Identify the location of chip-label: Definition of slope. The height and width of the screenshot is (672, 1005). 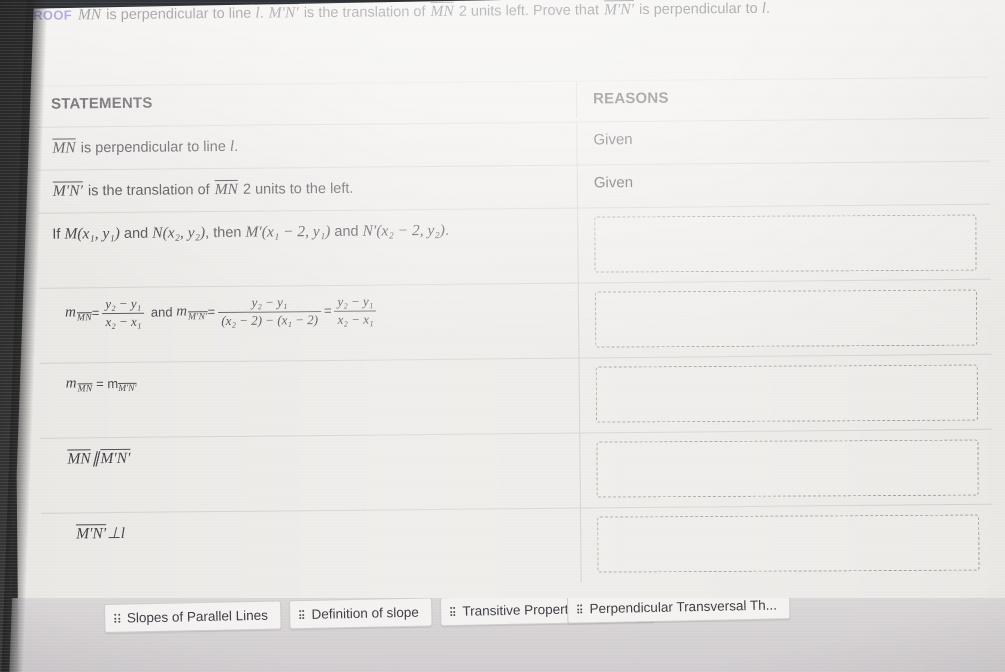
(365, 613).